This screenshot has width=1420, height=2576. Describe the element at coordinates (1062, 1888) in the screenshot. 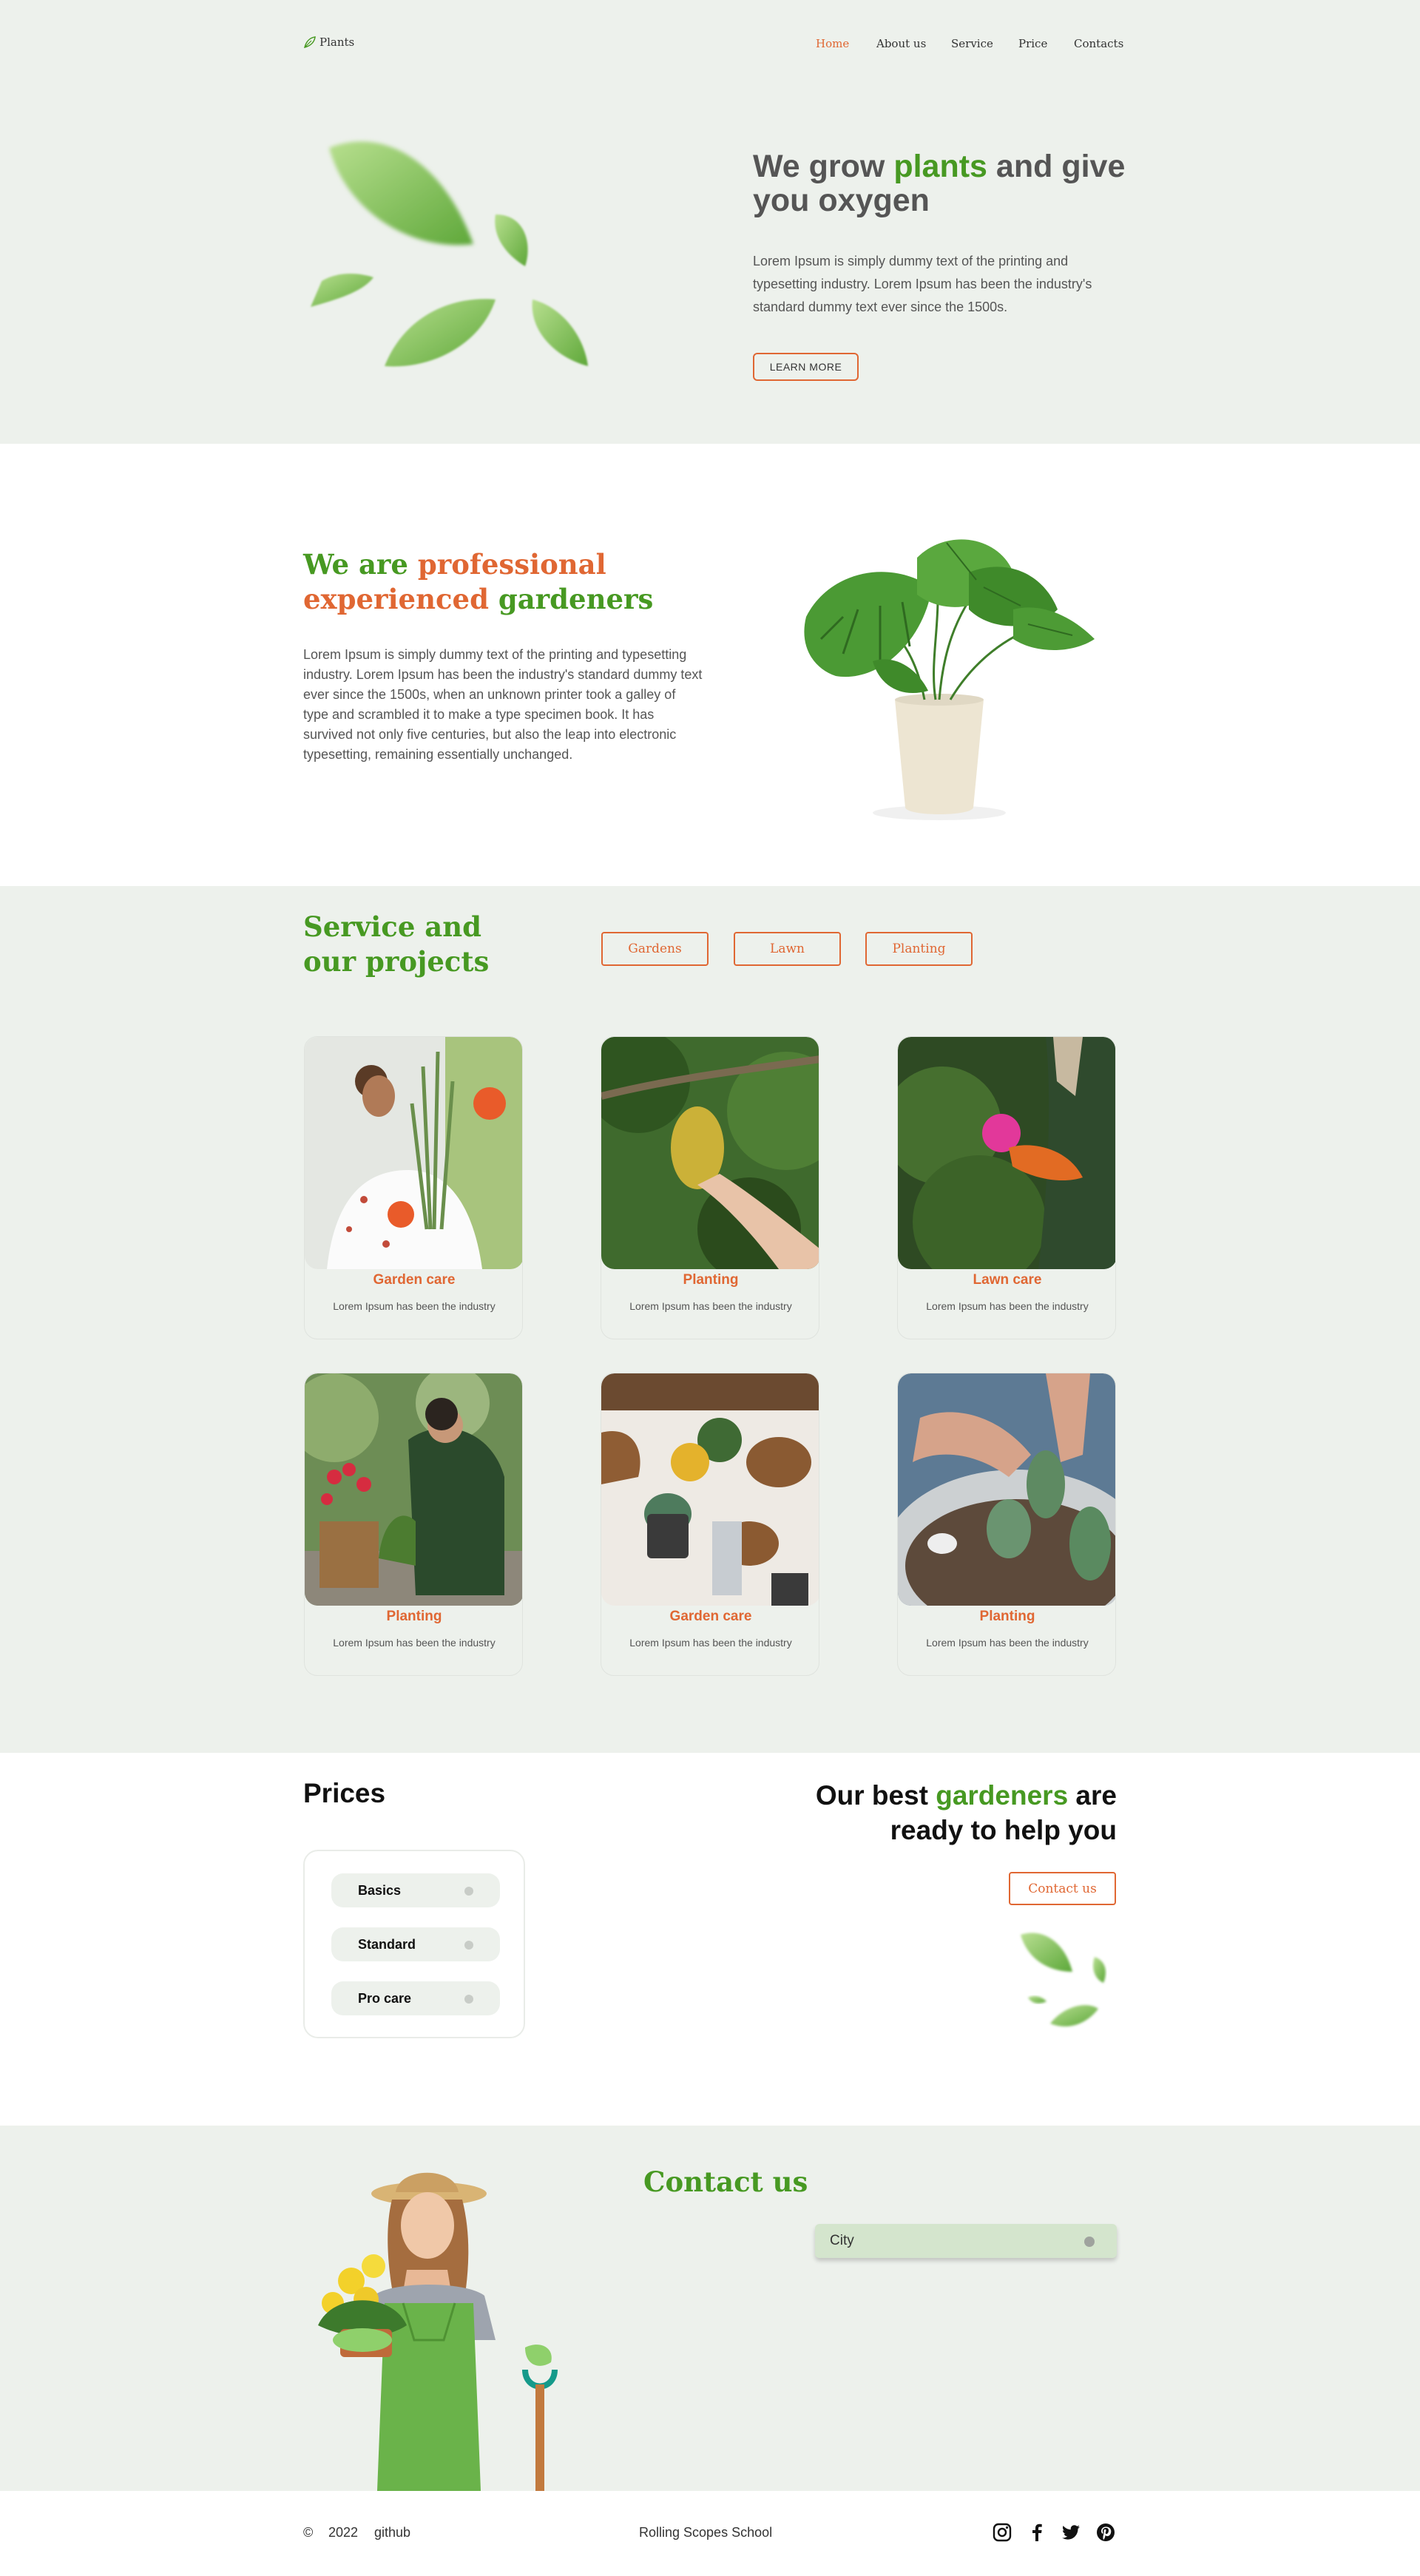

I see `contact-us-button: Contact us` at that location.